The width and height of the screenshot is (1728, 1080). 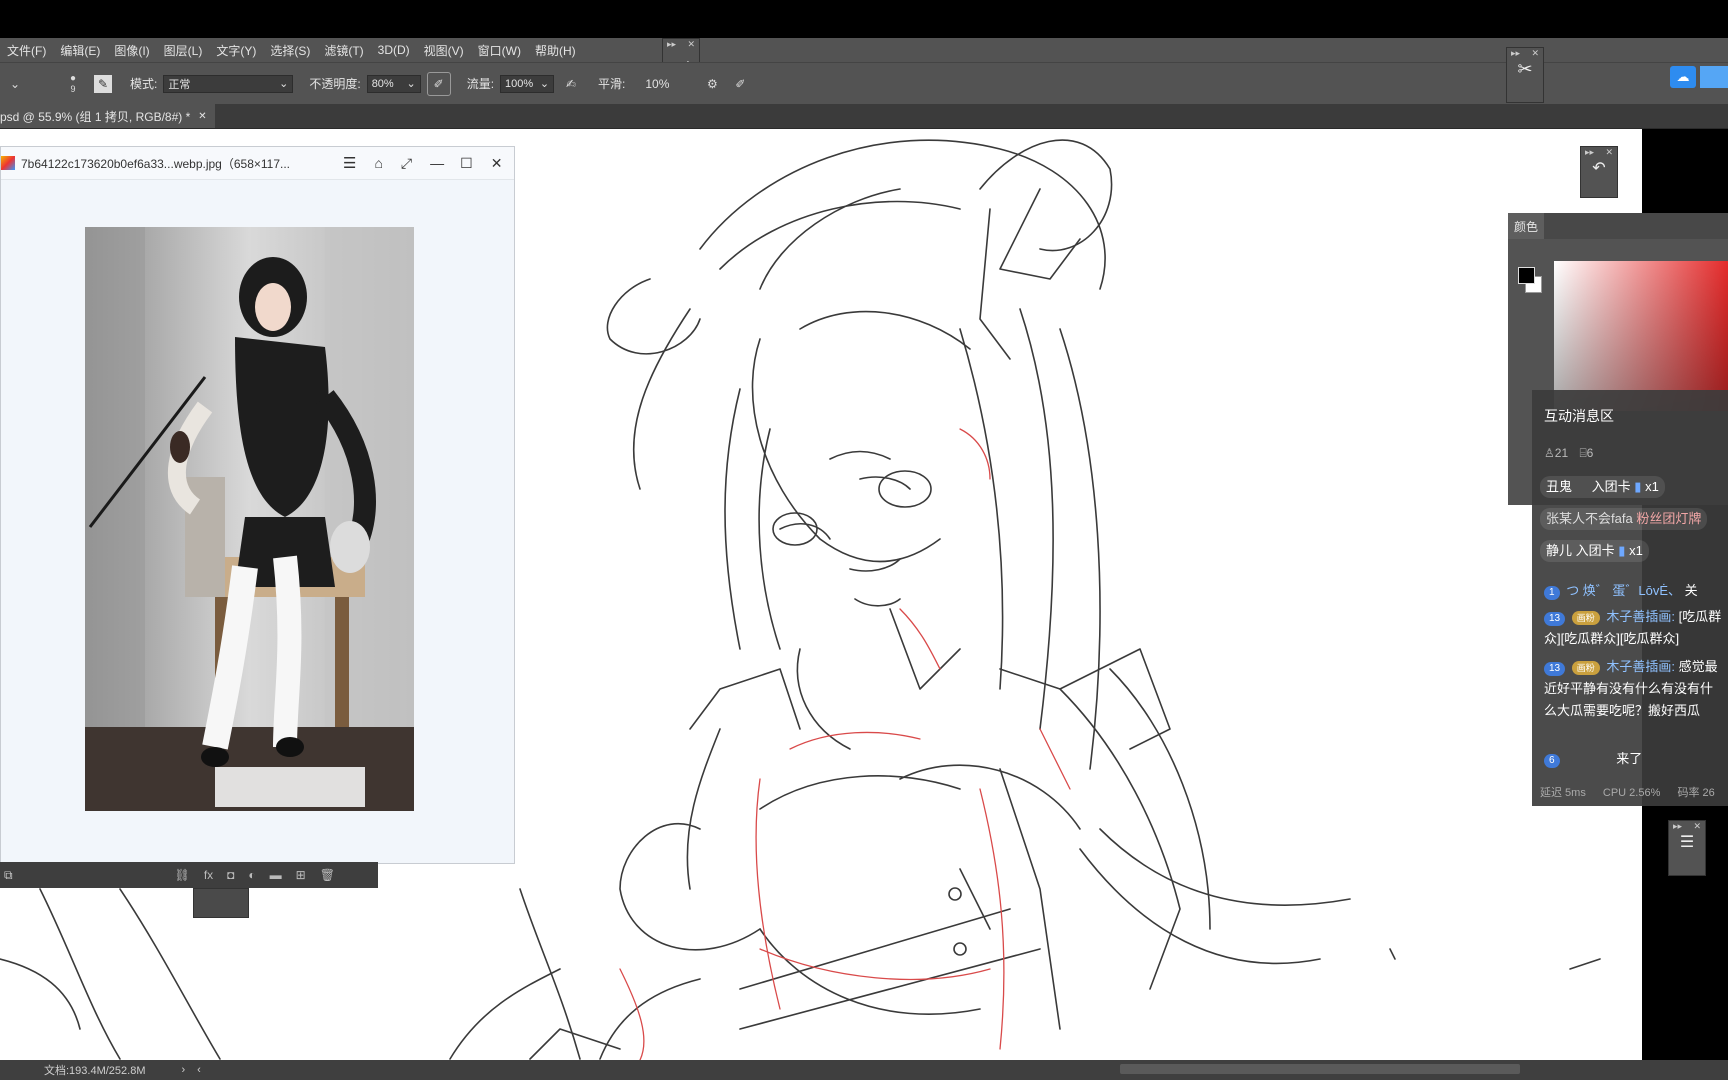 I want to click on horizontal-scrollbar, so click(x=1320, y=1069).